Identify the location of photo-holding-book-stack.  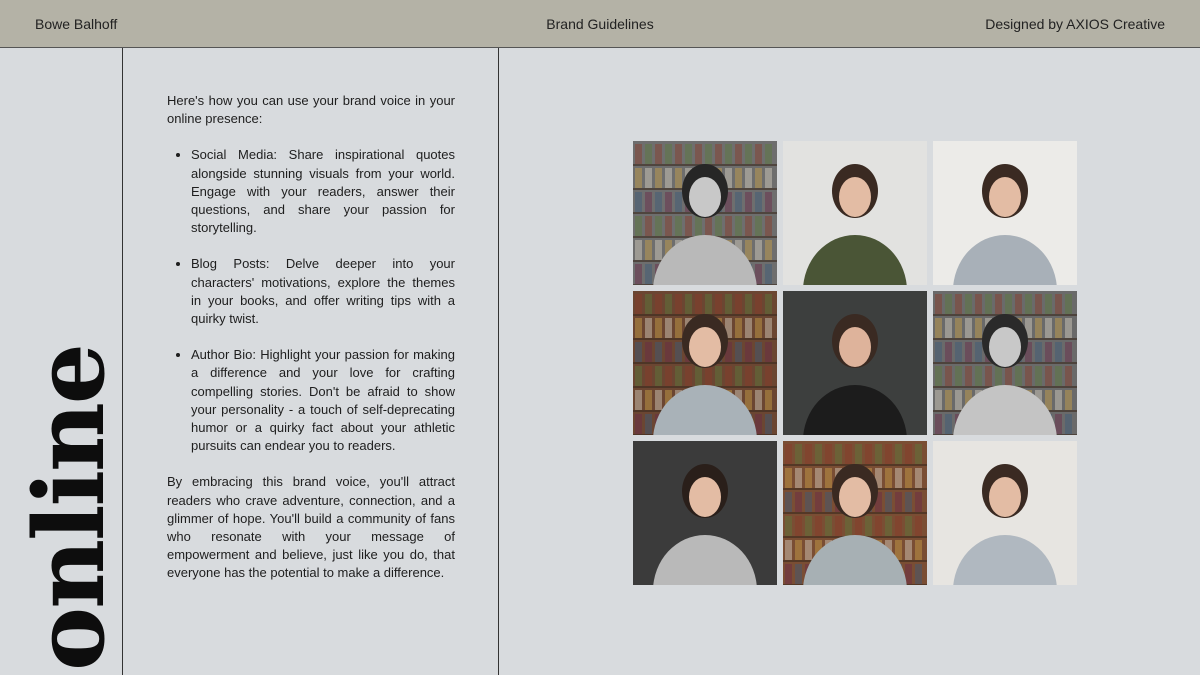
(855, 213).